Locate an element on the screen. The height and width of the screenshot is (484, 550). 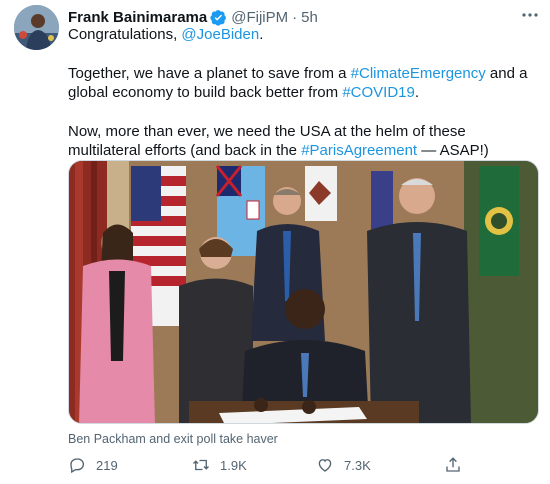
text-span: — ASAP!) is located at coordinates (453, 150).